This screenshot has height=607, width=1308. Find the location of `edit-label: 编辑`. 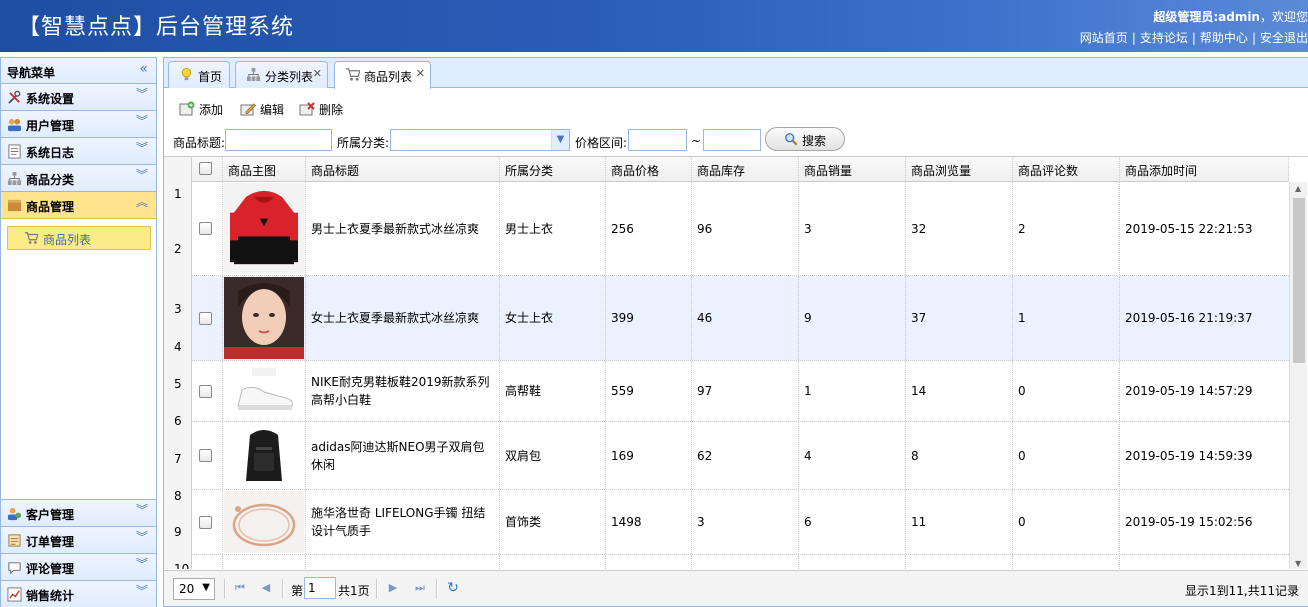

edit-label: 编辑 is located at coordinates (272, 110).